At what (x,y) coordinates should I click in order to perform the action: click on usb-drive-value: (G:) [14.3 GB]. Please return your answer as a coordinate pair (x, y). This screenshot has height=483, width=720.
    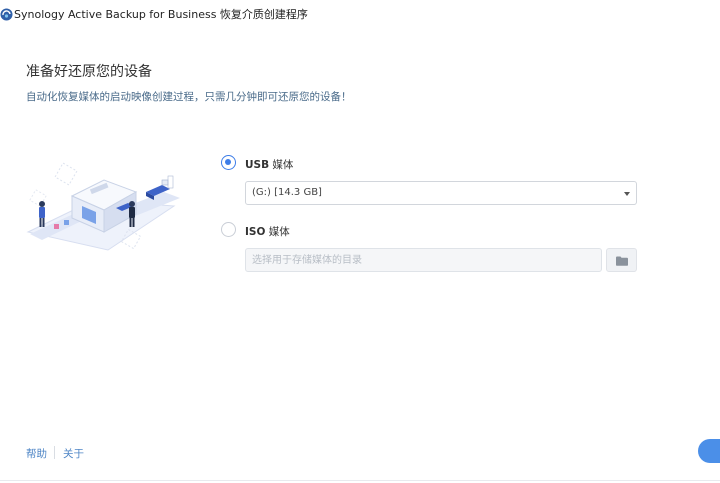
    Looking at the image, I should click on (287, 192).